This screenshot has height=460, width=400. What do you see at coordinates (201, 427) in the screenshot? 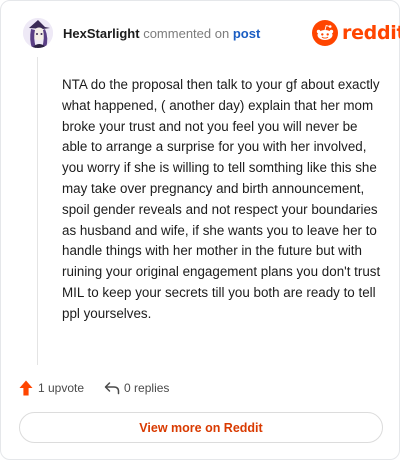
I see `view-more-on-reddit-button: View more on Reddit` at bounding box center [201, 427].